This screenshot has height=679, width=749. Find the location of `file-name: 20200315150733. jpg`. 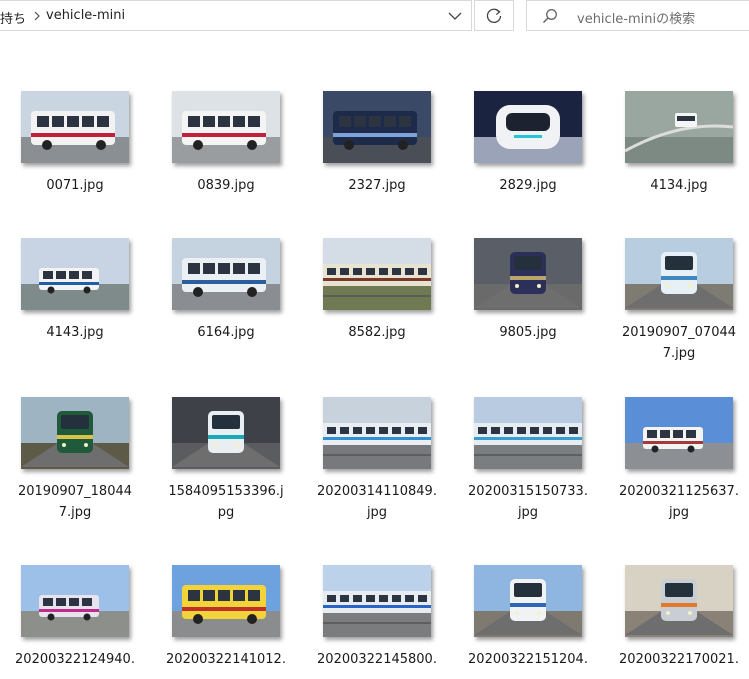

file-name: 20200315150733. jpg is located at coordinates (528, 502).